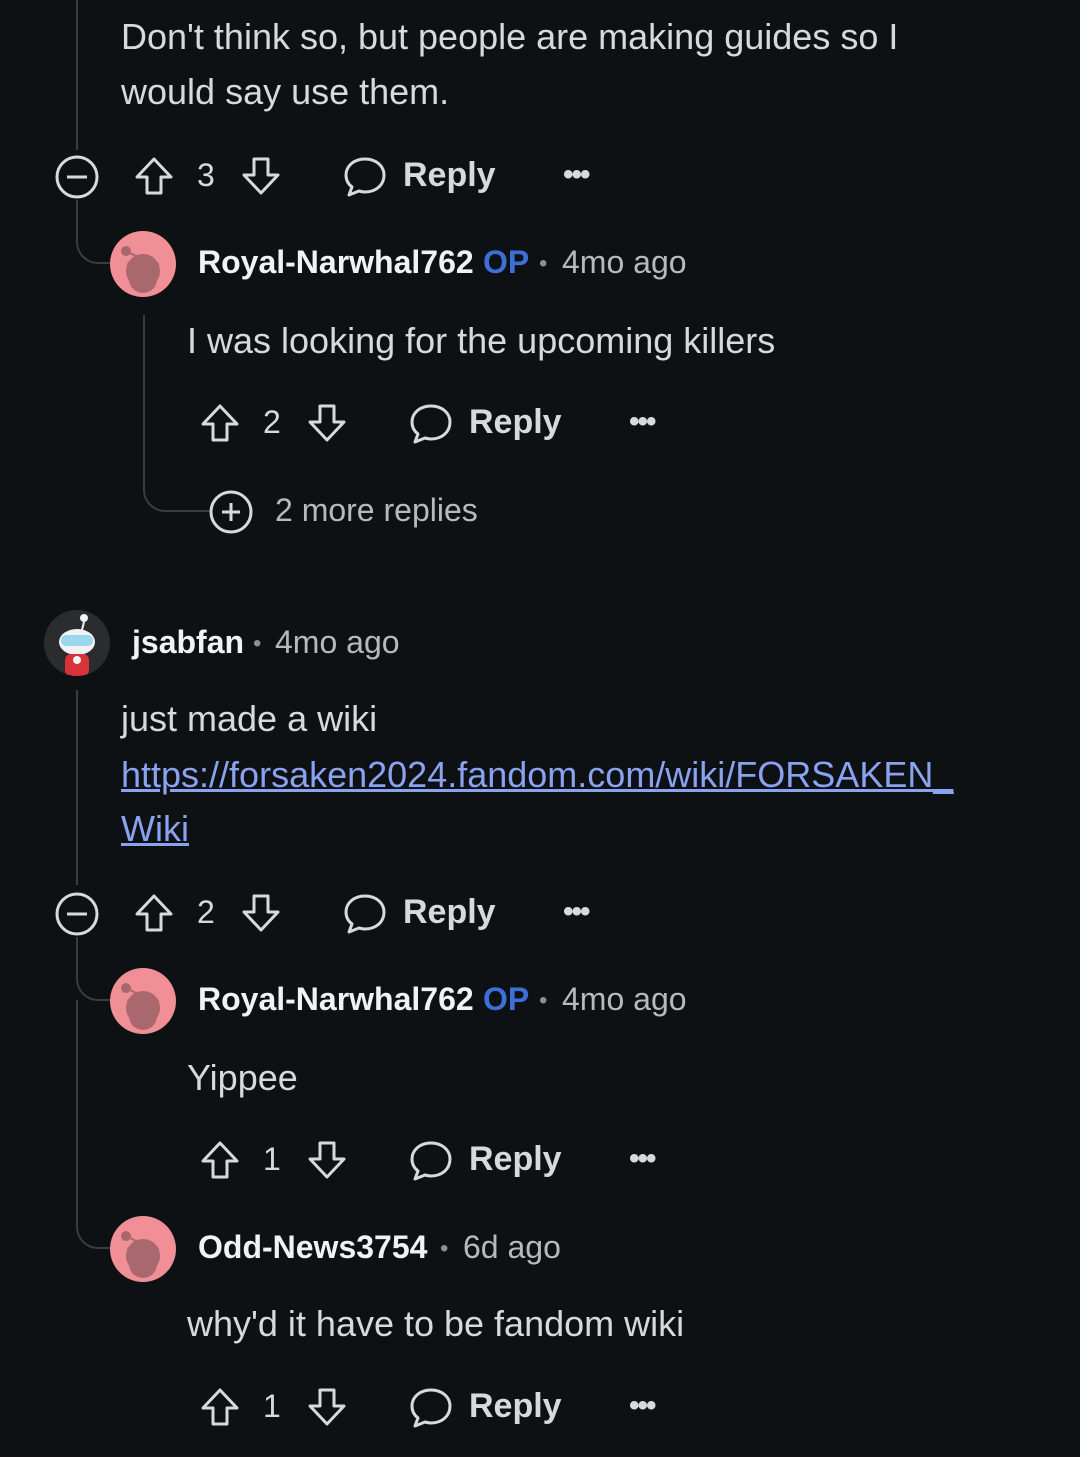 The image size is (1080, 1457). Describe the element at coordinates (285, 91) in the screenshot. I see `comment-body-line: would say use them.` at that location.